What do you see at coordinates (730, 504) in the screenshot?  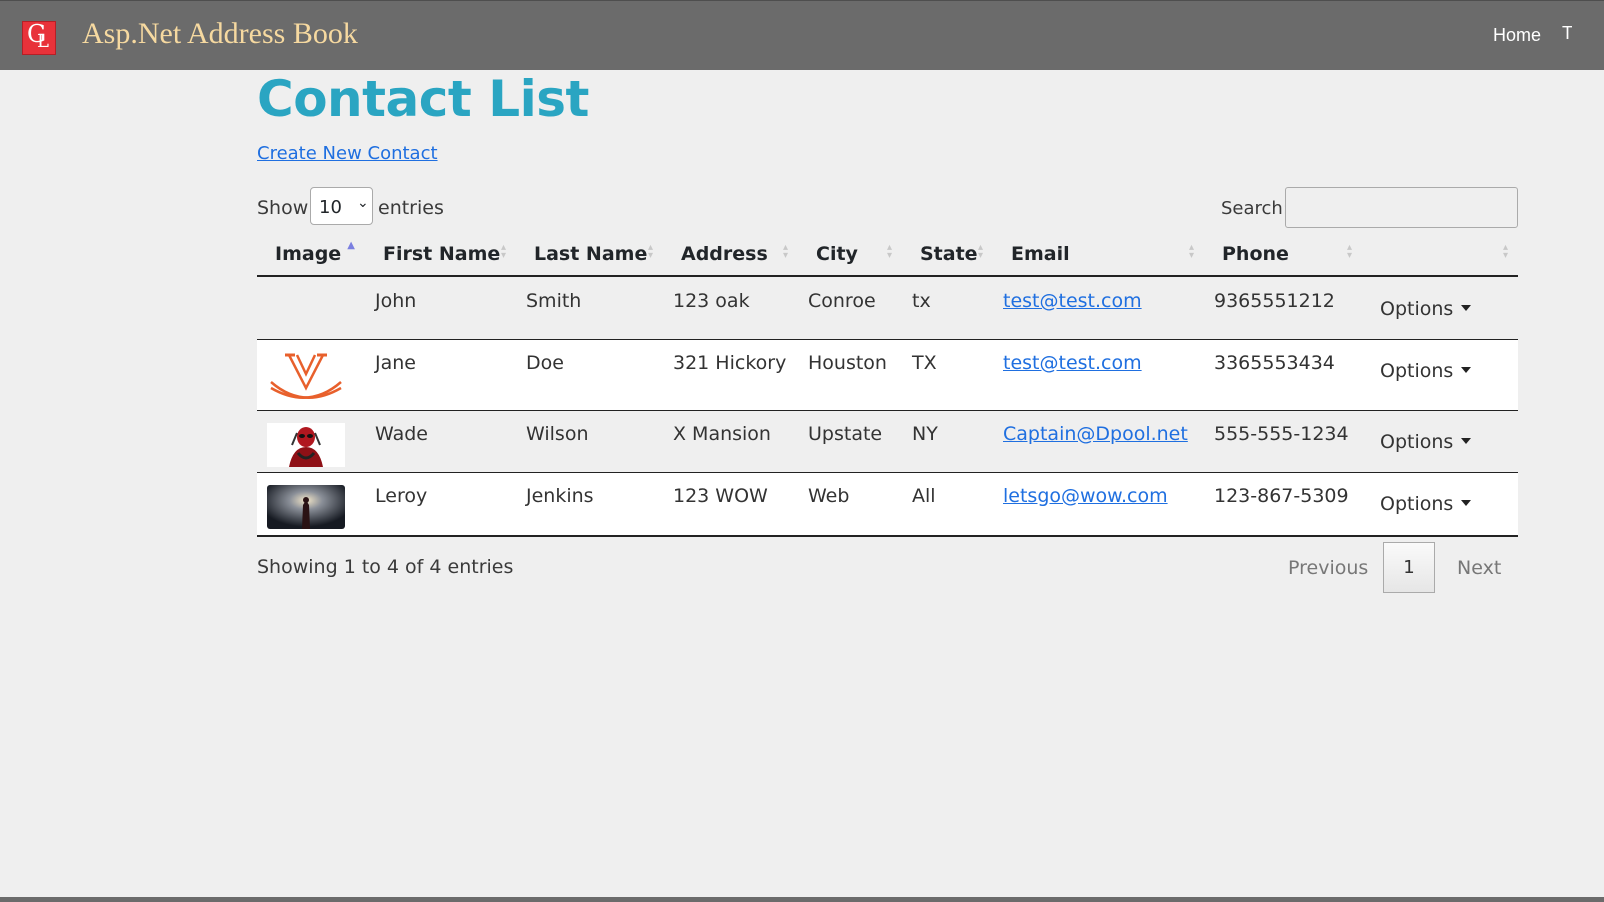 I see `address-cell: 123 WOW` at bounding box center [730, 504].